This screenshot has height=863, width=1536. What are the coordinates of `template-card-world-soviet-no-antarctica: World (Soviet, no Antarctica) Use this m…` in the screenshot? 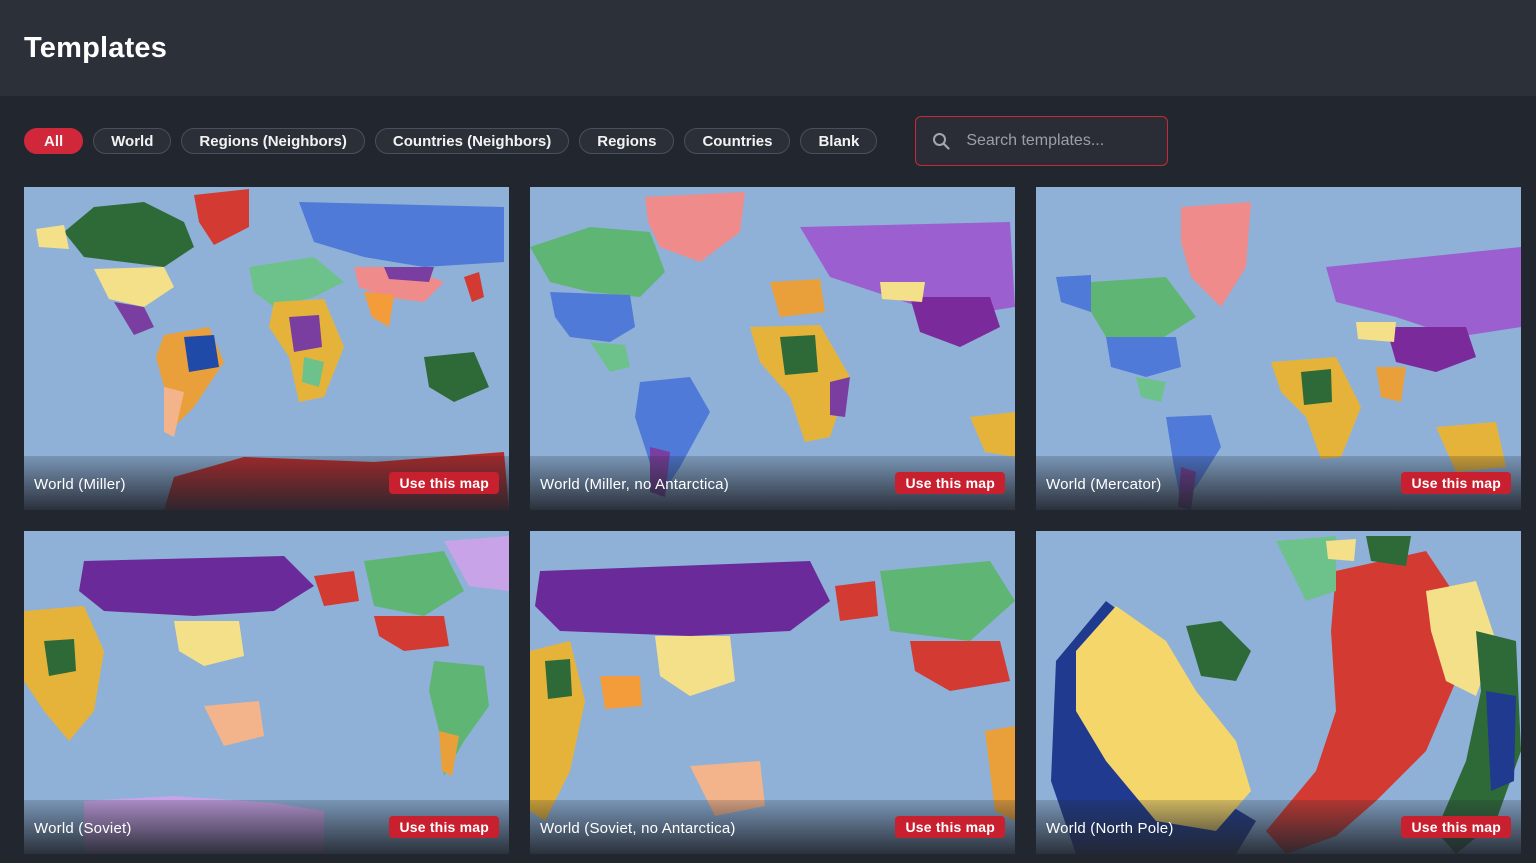 It's located at (772, 692).